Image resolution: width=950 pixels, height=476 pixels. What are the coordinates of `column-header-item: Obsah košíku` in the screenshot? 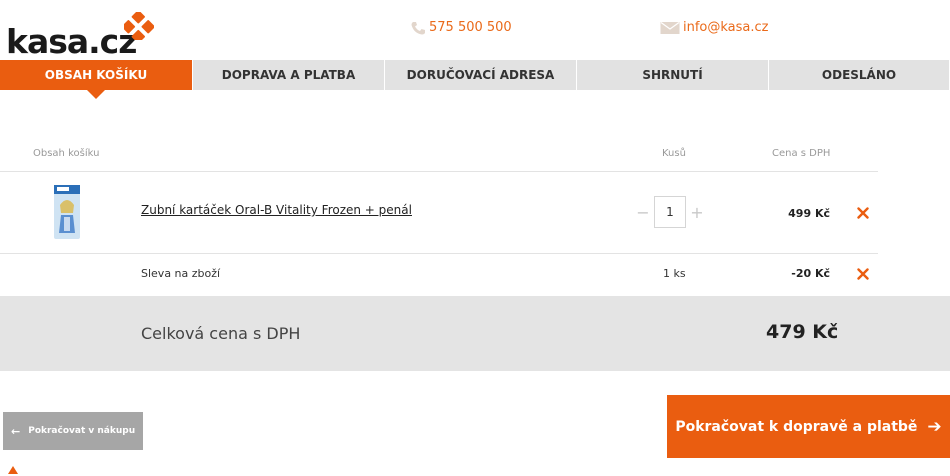 It's located at (66, 153).